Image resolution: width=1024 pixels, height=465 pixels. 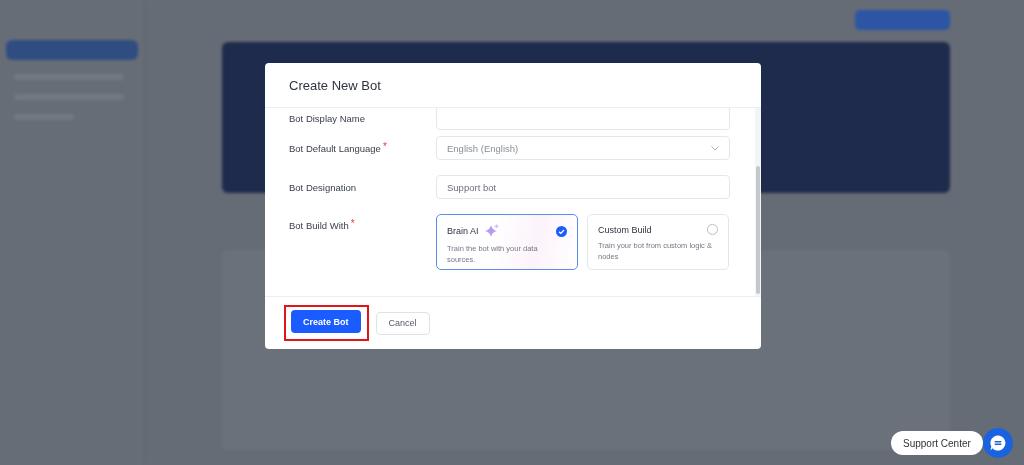 I want to click on field-label: Bot Display Name, so click(x=327, y=118).